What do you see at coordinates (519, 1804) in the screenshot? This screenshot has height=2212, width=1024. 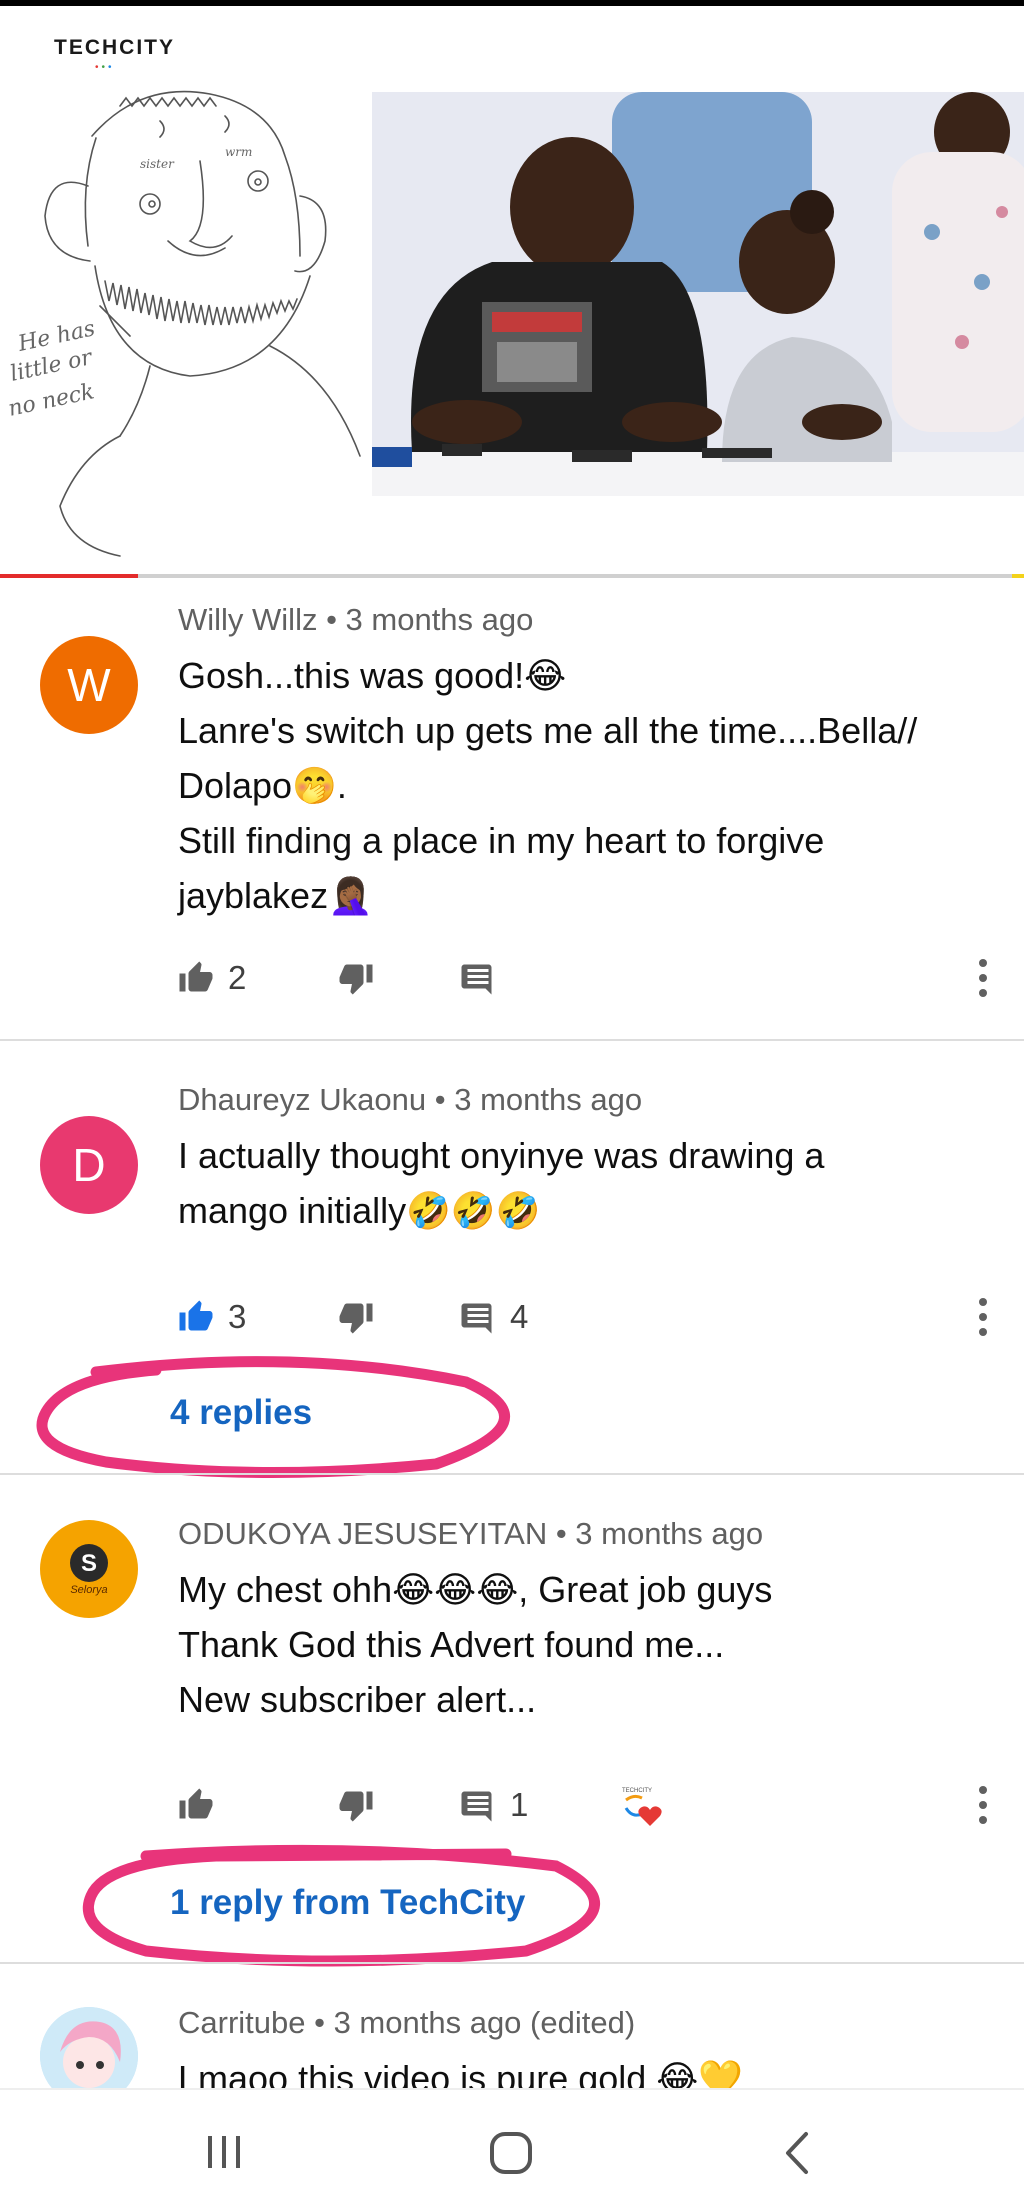 I see `reply-count: 1` at bounding box center [519, 1804].